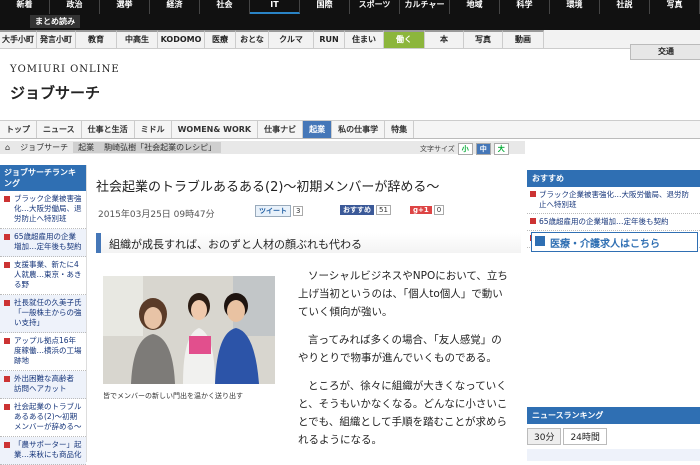 This screenshot has width=700, height=465. I want to click on section-tabs: トップ ニュース 仕事と生活 ミドル WOMEN& WORK 仕事ナビ 起業 私の仕事学 特集, so click(350, 129).